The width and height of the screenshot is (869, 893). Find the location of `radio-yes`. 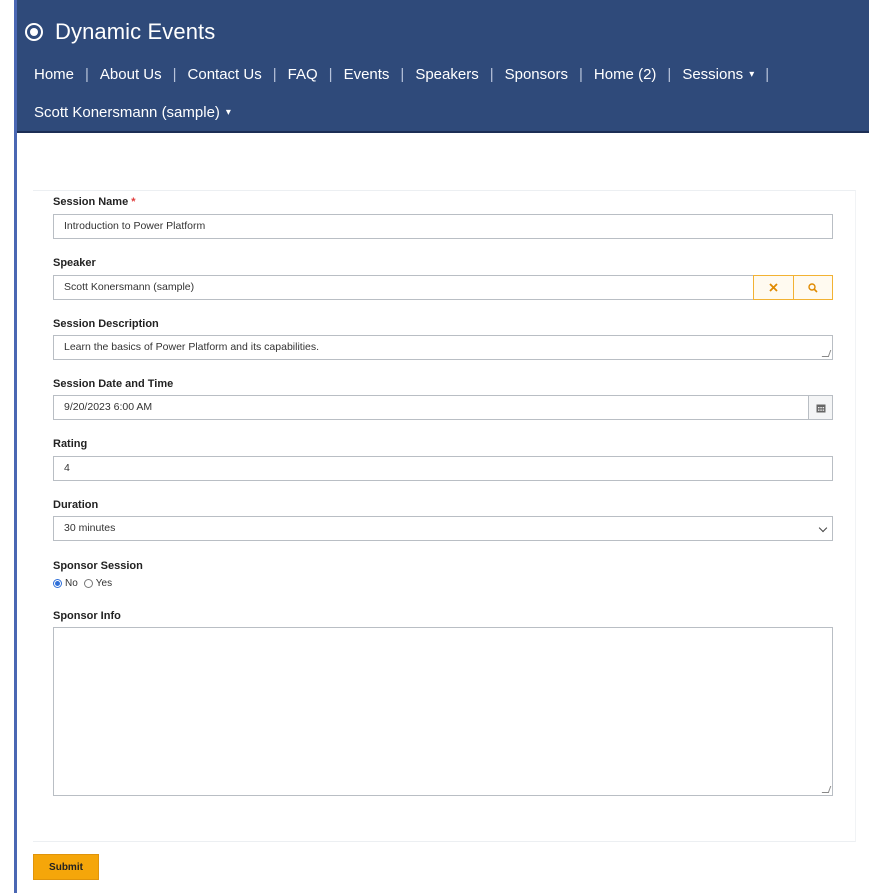

radio-yes is located at coordinates (88, 583).